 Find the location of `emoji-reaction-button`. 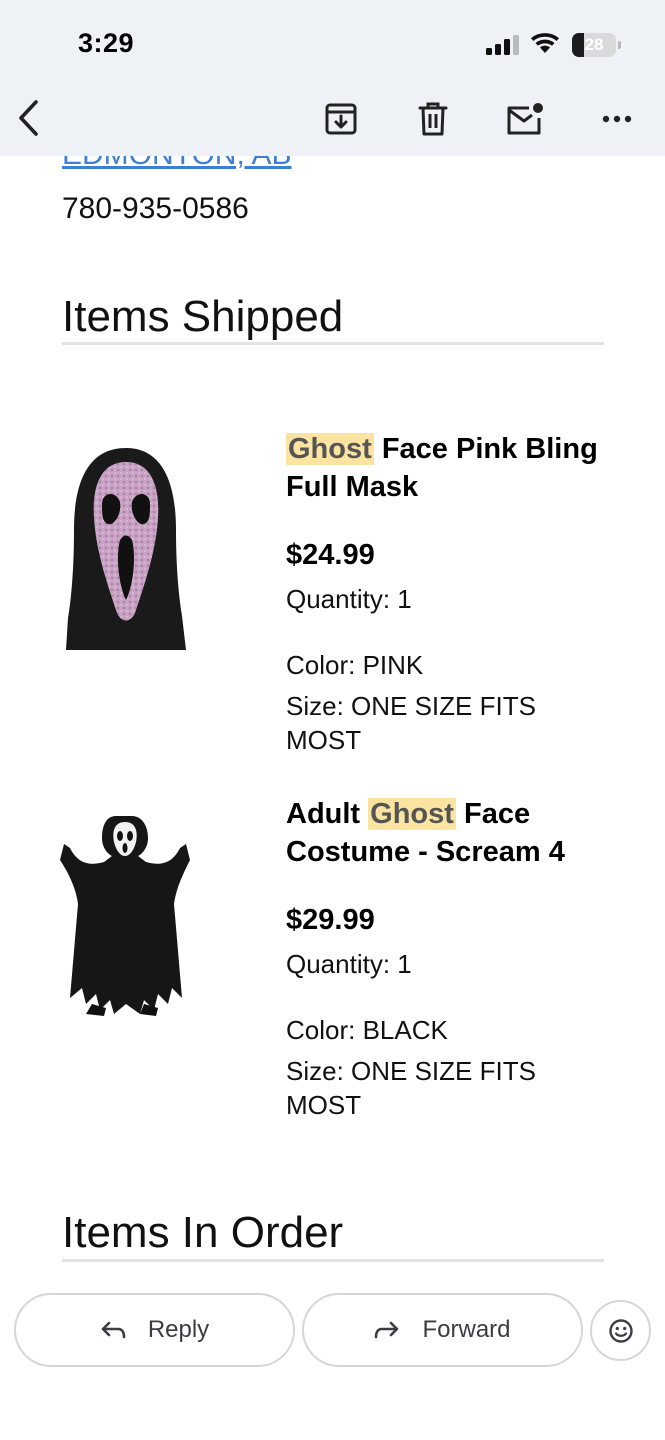

emoji-reaction-button is located at coordinates (620, 1330).